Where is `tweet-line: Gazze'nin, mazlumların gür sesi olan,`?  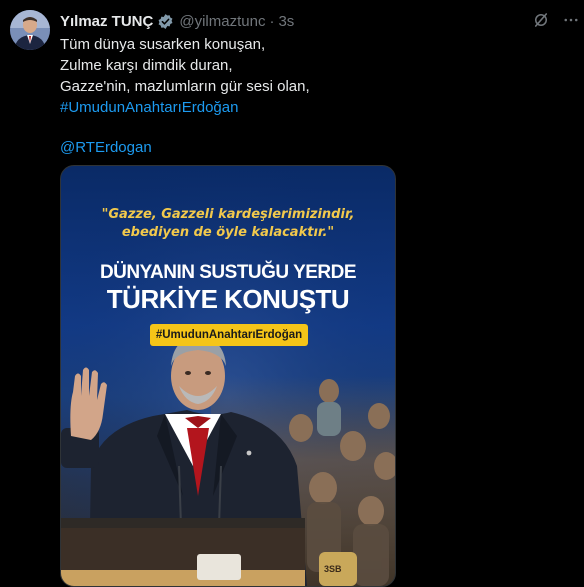
tweet-line: Gazze'nin, mazlumların gür sesi olan, is located at coordinates (185, 86).